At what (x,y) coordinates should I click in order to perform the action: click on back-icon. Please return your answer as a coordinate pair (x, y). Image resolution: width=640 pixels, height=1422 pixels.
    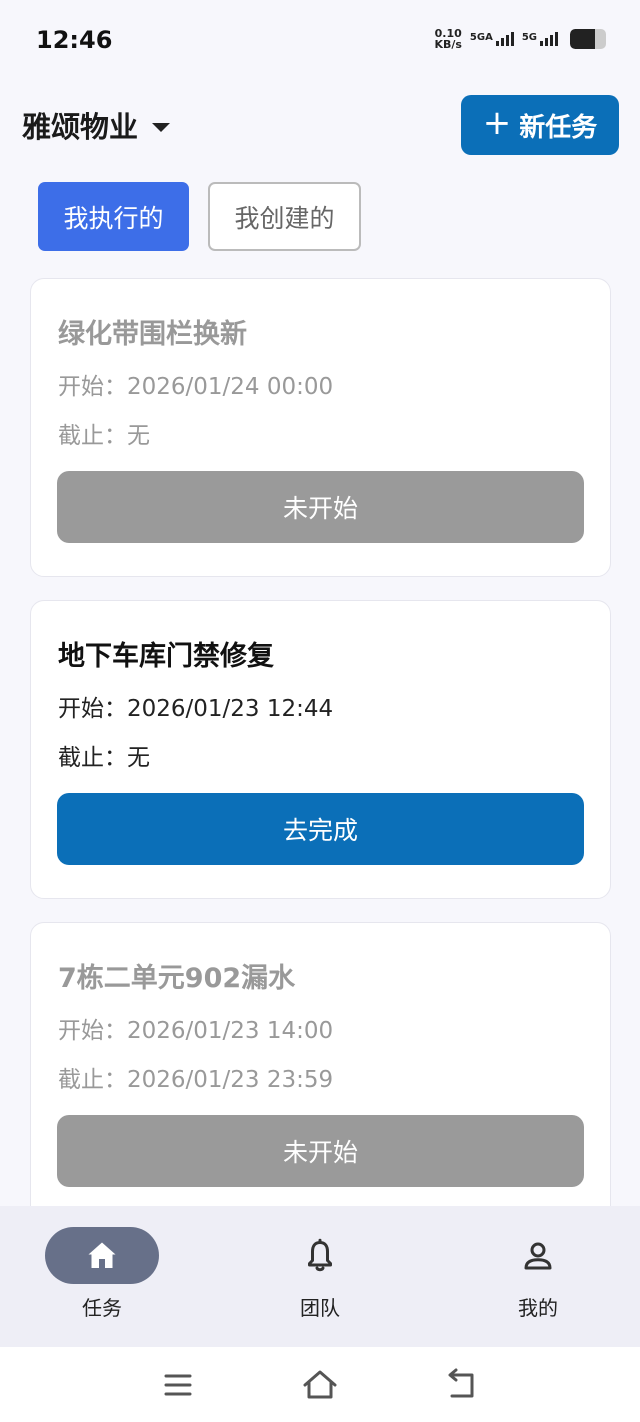
    Looking at the image, I should click on (462, 1385).